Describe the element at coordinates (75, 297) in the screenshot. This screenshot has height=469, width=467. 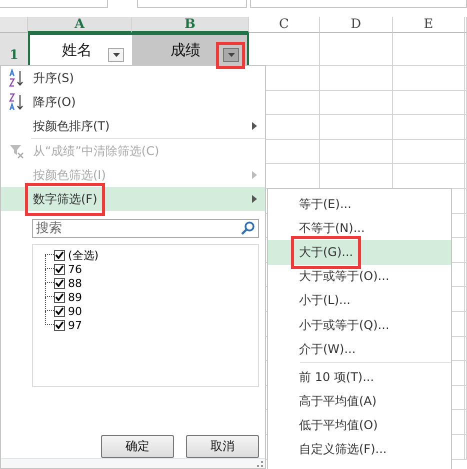
I see `value-label: 89` at that location.